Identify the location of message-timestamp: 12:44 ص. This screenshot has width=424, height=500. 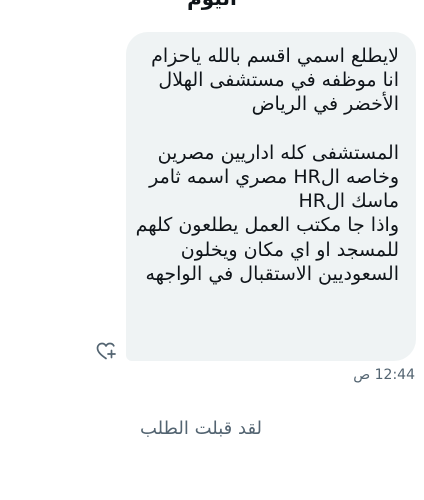
(384, 375).